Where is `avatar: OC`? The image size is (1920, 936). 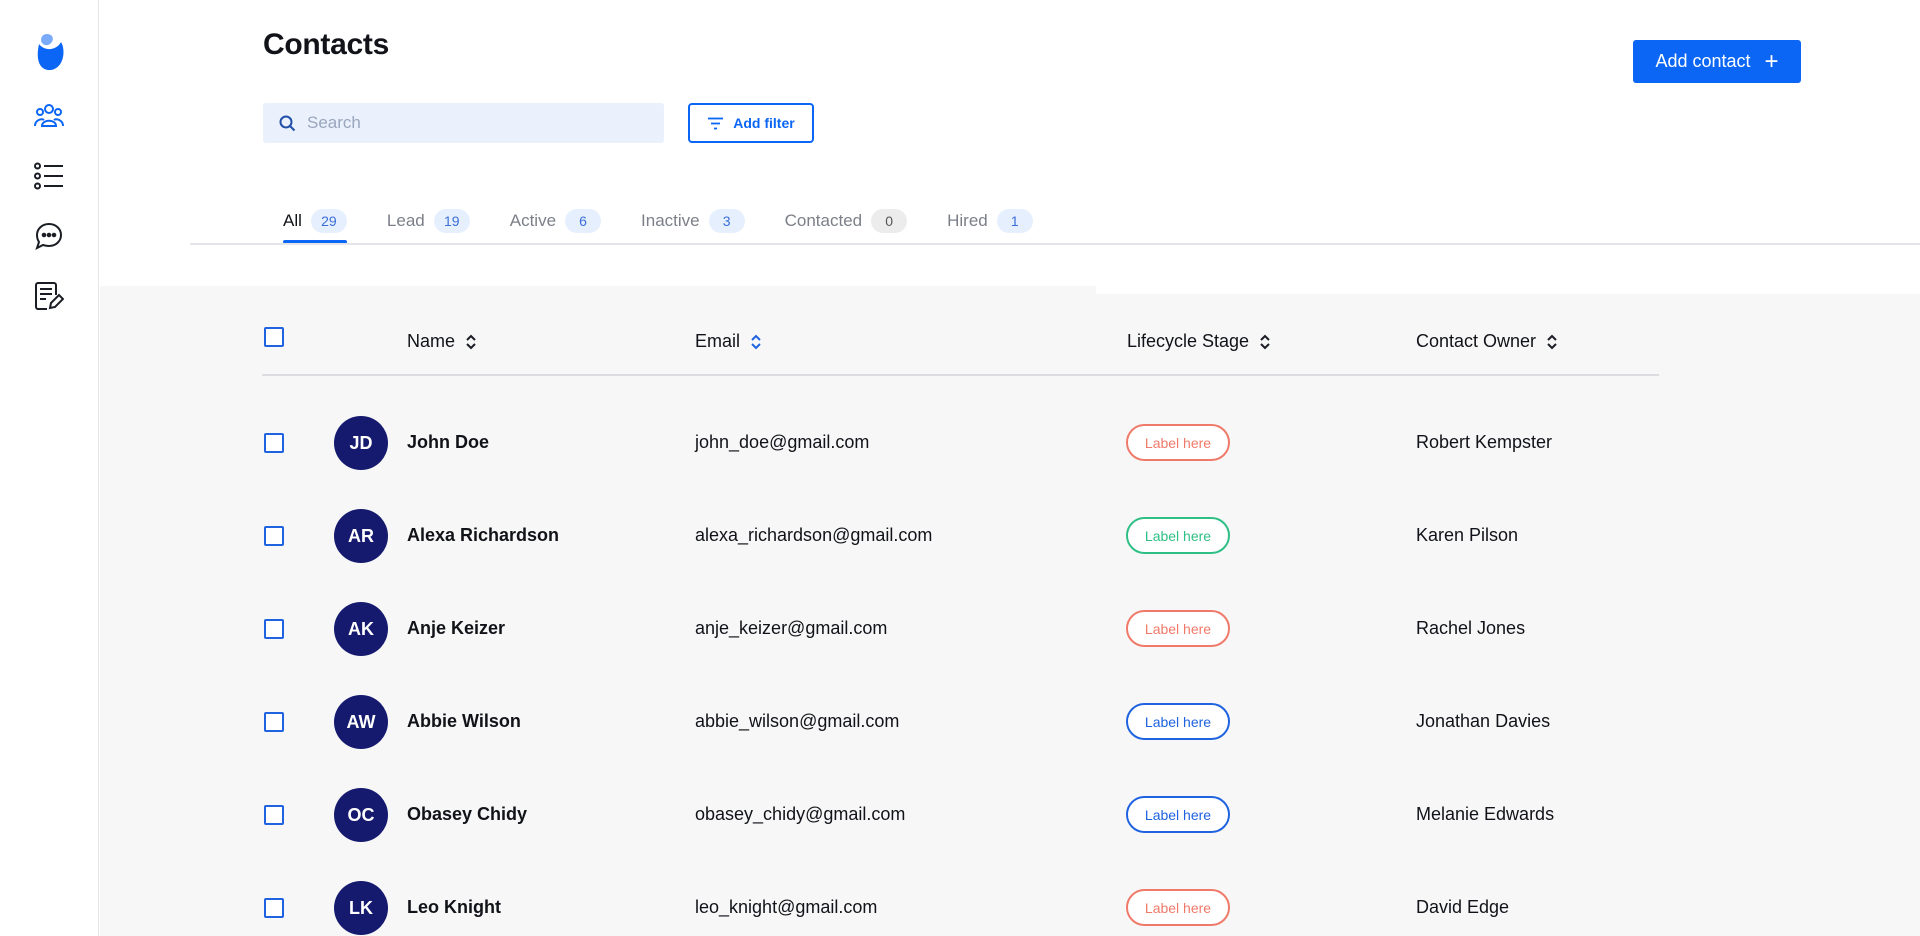
avatar: OC is located at coordinates (361, 815).